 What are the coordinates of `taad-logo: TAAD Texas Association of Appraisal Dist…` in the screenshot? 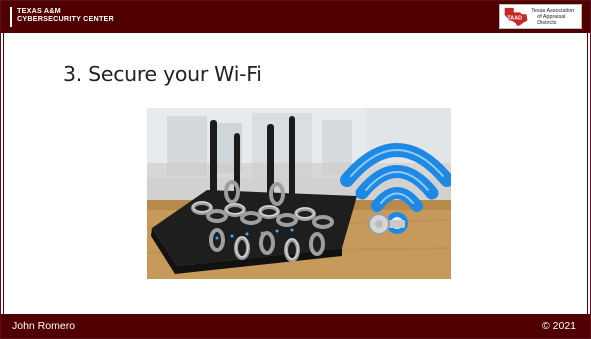 It's located at (540, 16).